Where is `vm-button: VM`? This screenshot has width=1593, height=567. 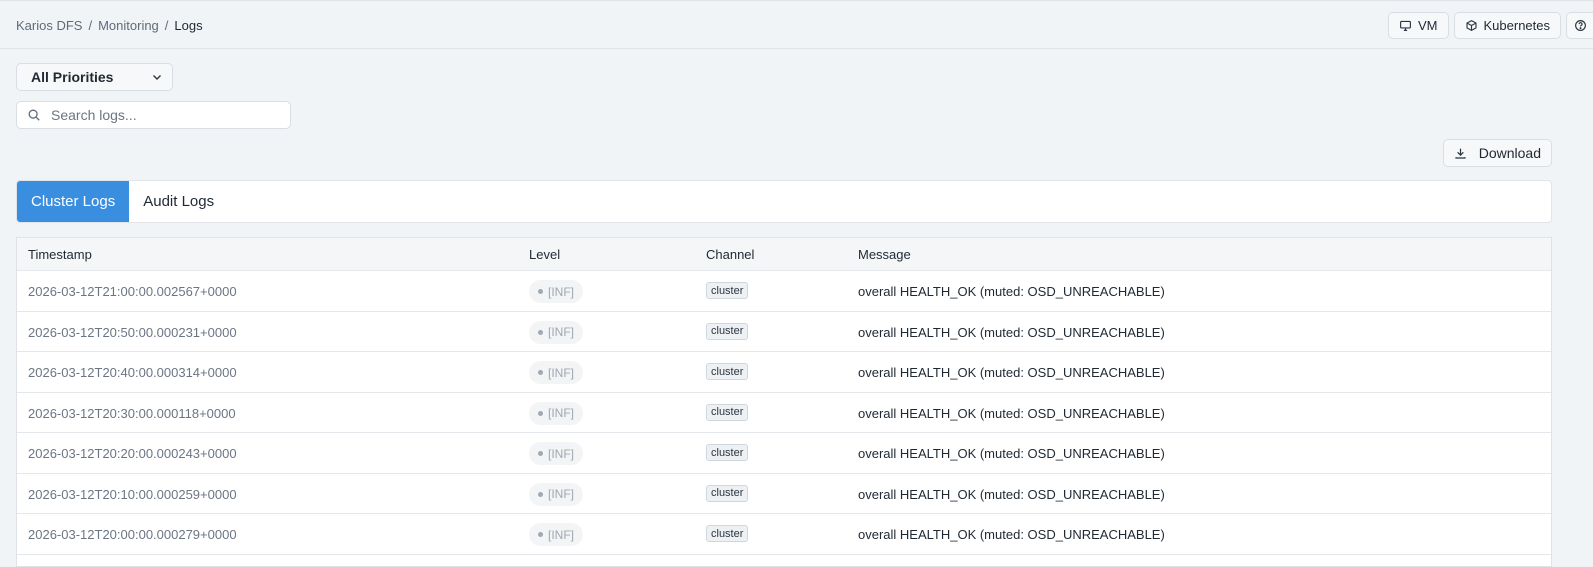
vm-button: VM is located at coordinates (1418, 25).